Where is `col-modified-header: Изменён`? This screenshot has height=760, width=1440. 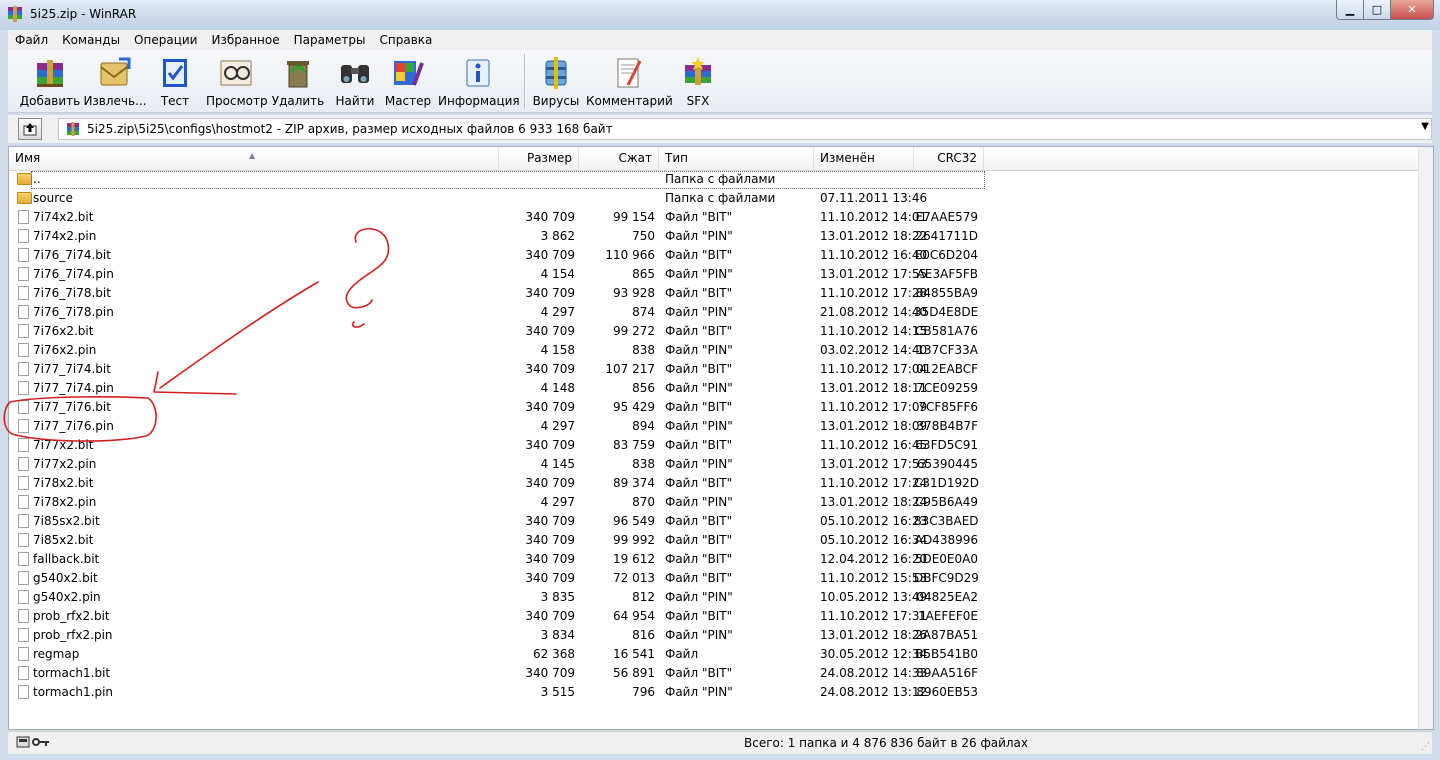
col-modified-header: Изменён is located at coordinates (864, 158).